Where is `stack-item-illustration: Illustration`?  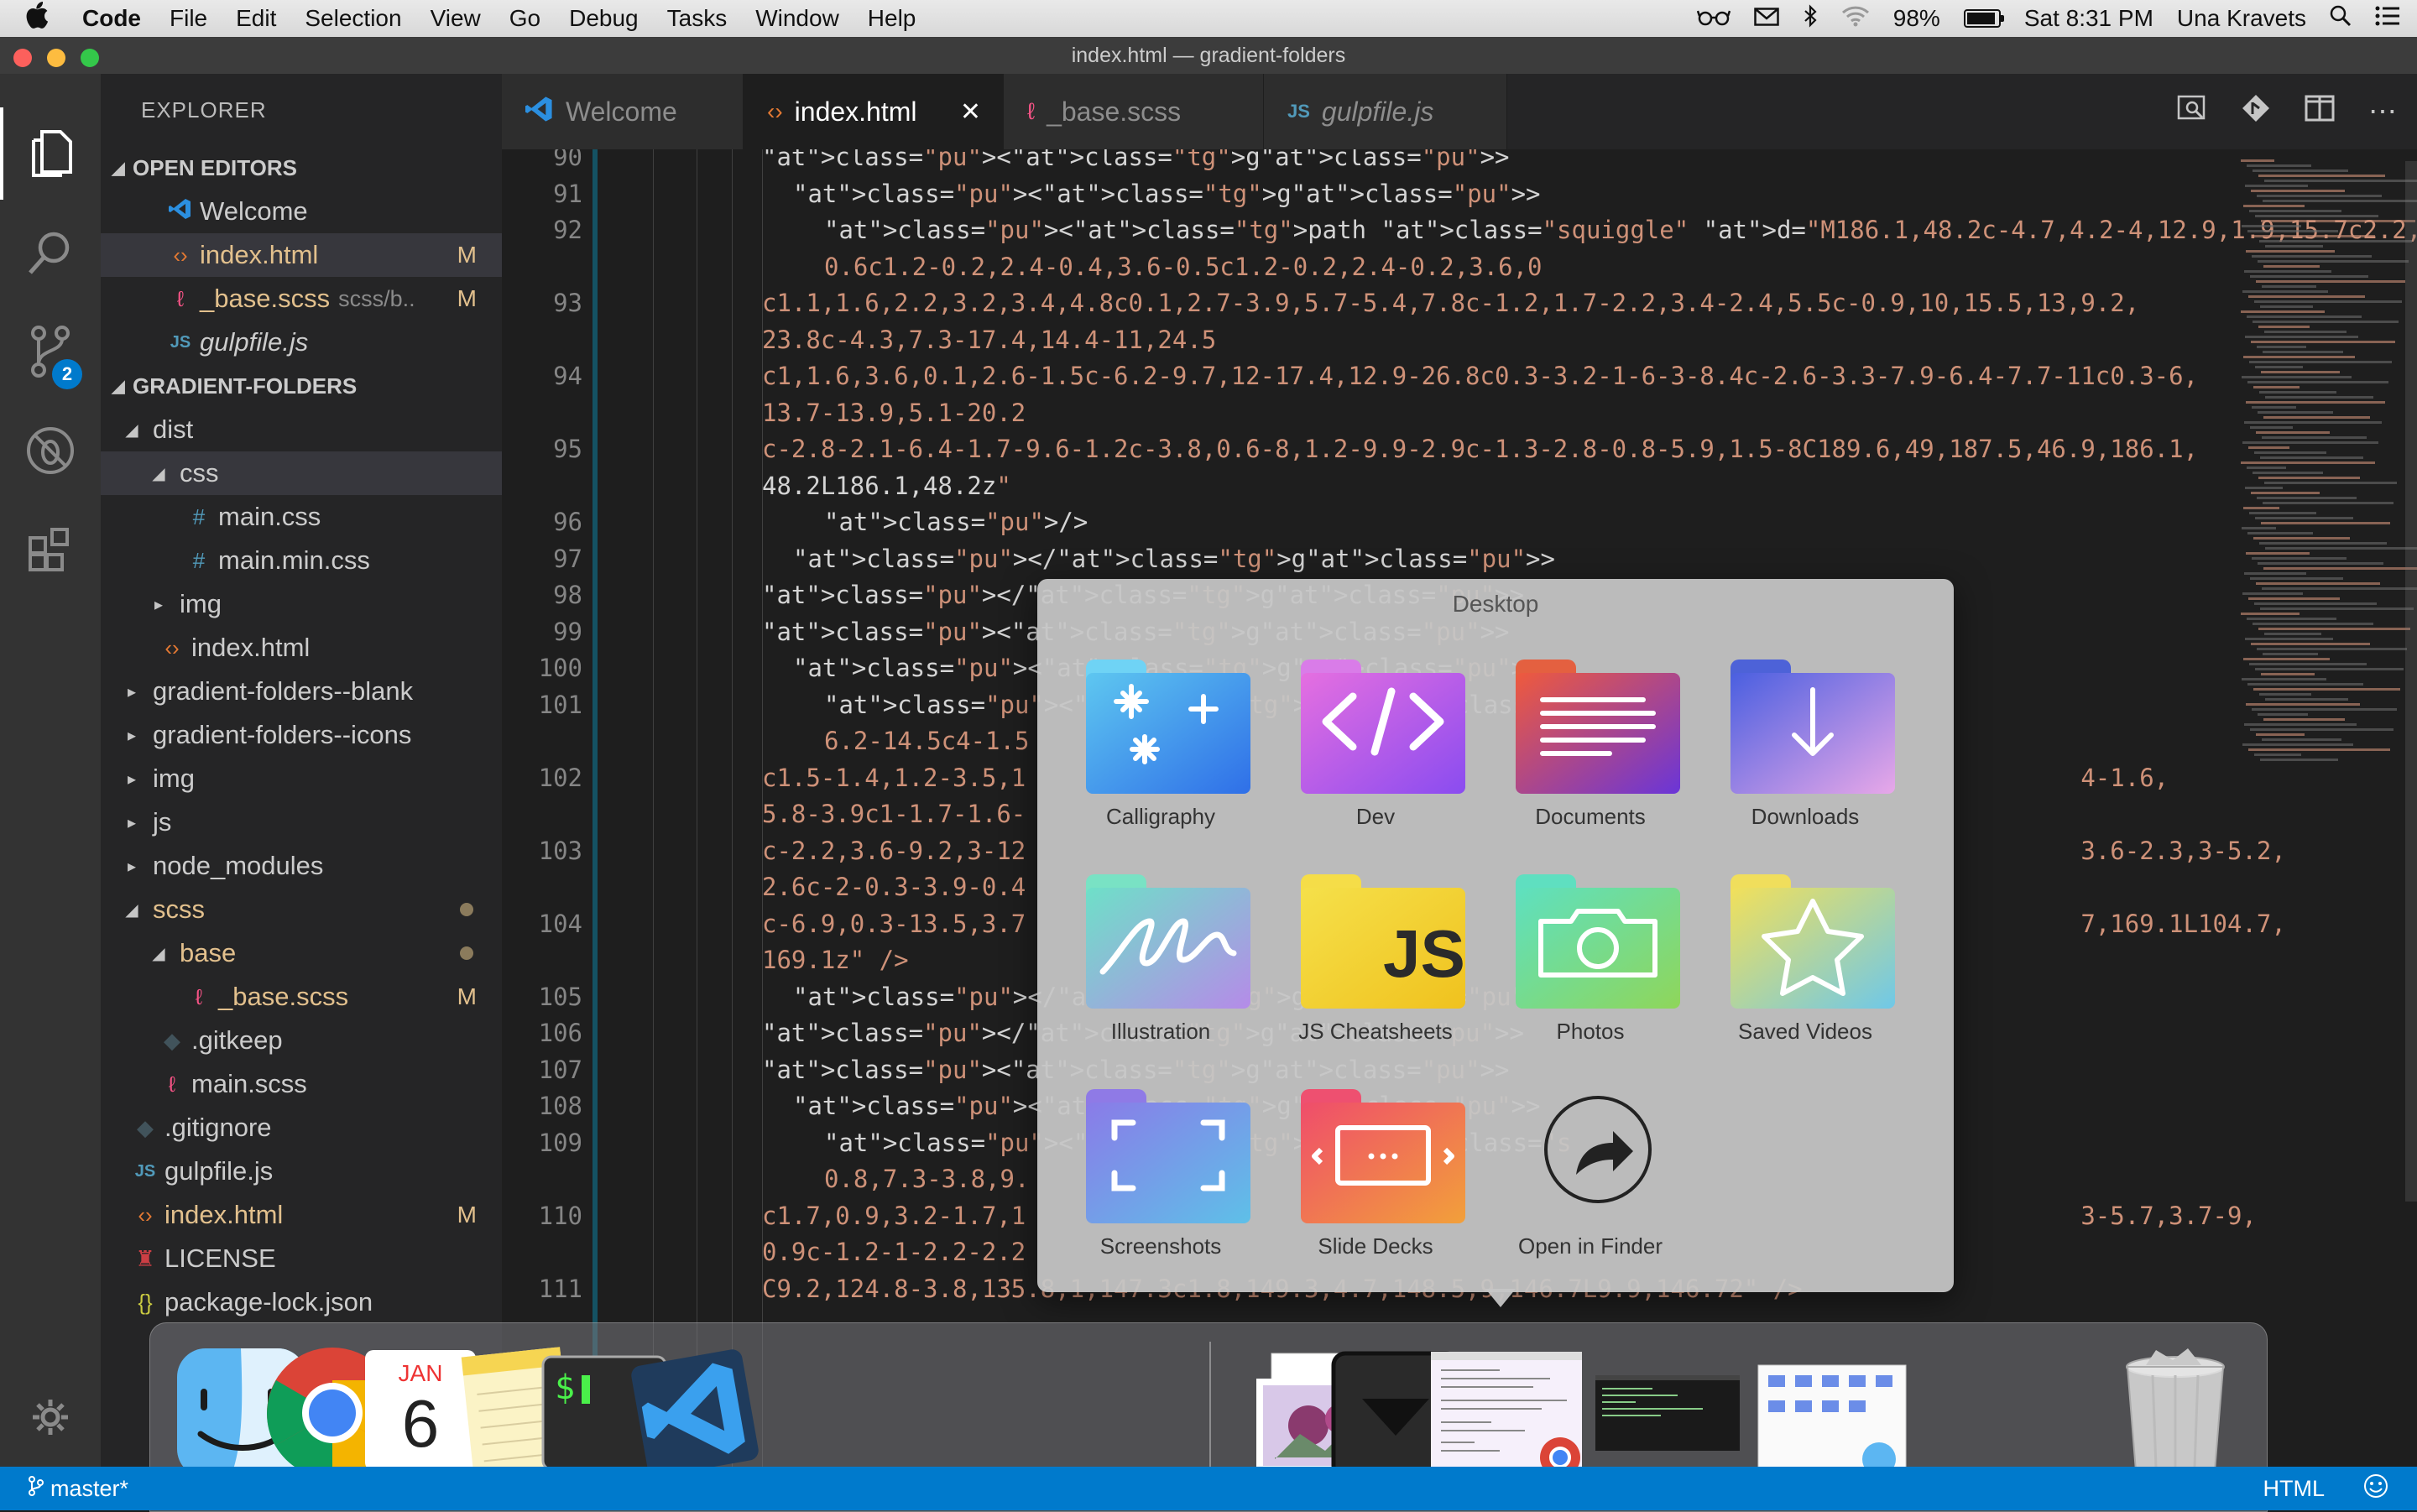 stack-item-illustration: Illustration is located at coordinates (1160, 975).